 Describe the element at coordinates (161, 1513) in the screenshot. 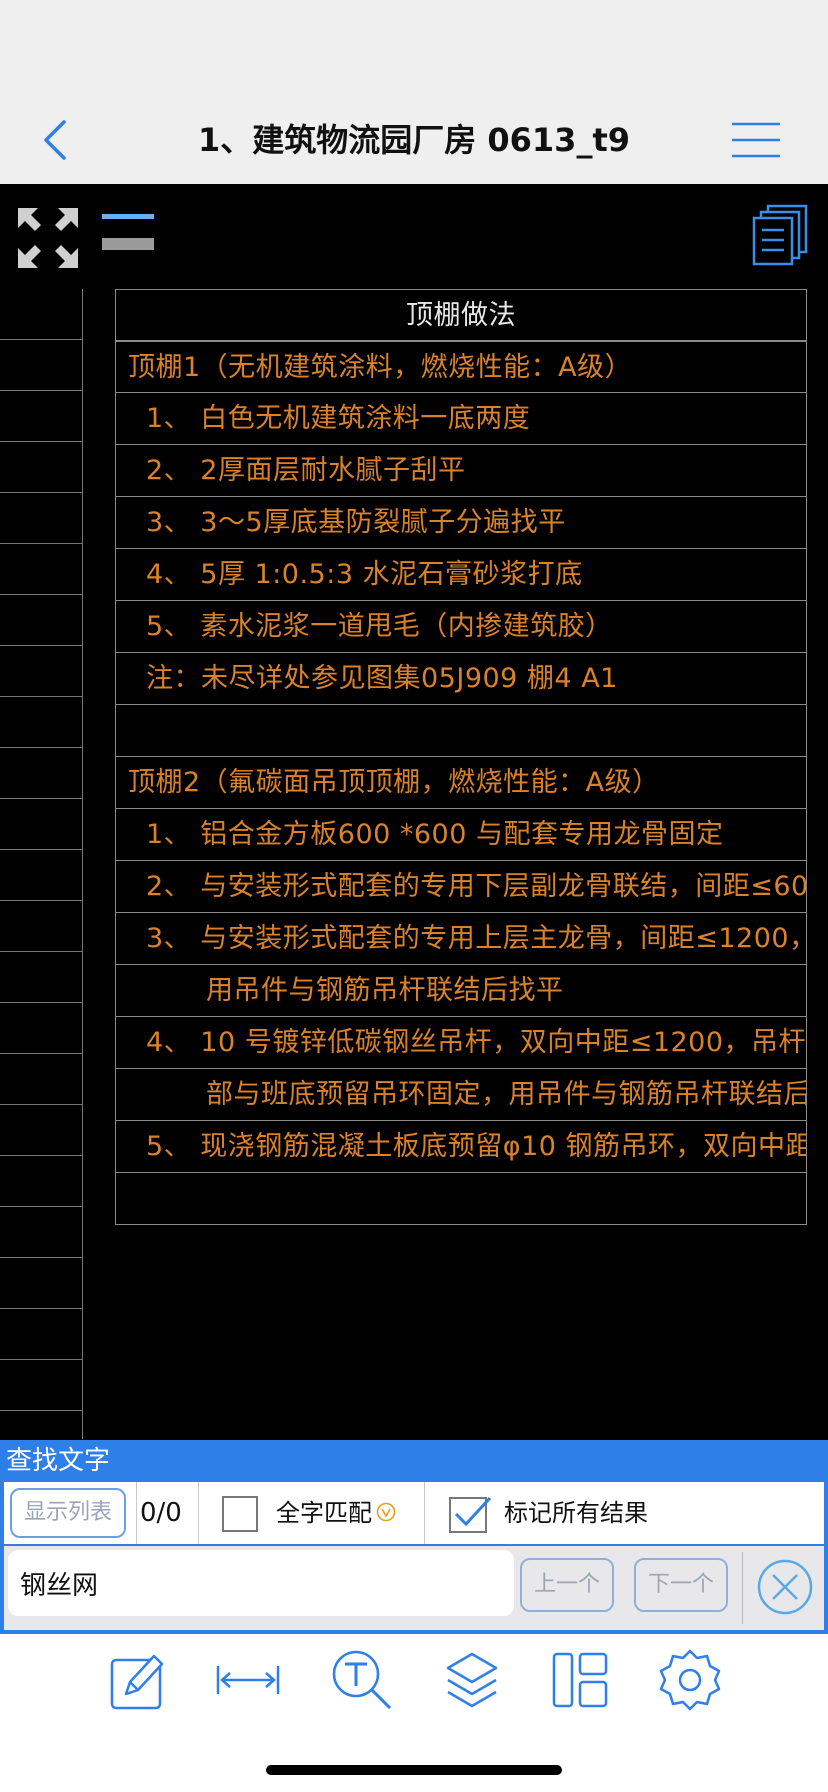

I see `result-count: 0/0` at that location.